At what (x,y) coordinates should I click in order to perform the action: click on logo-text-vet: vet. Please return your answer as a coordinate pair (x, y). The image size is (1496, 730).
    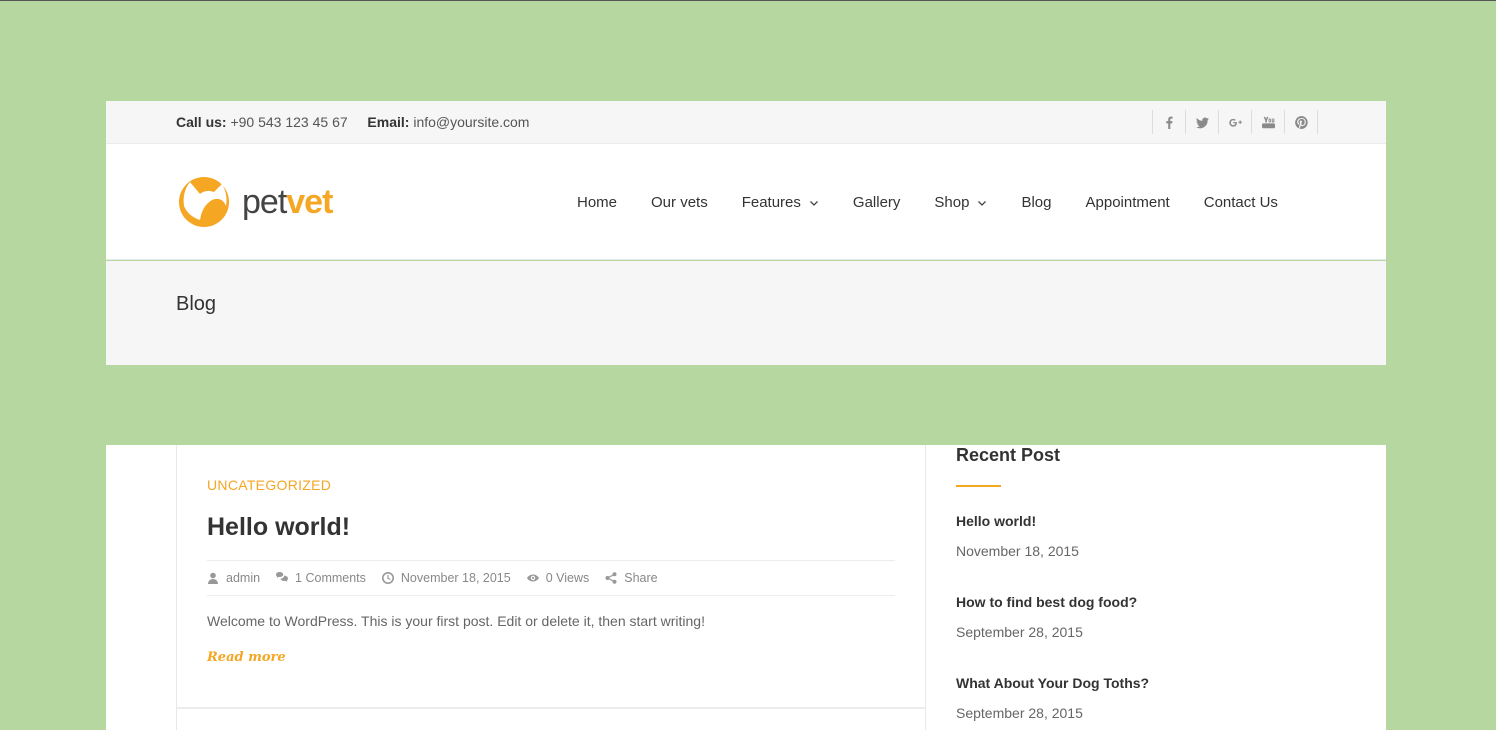
    Looking at the image, I should click on (309, 202).